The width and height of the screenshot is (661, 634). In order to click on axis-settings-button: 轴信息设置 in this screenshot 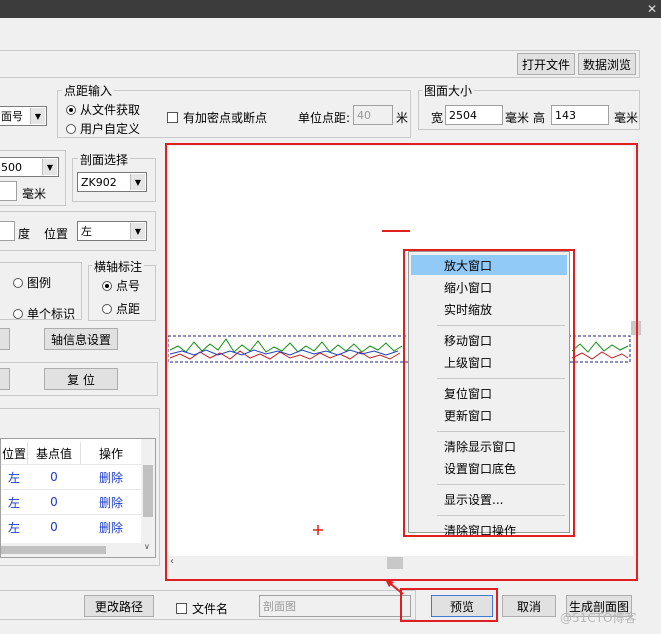, I will do `click(81, 339)`.